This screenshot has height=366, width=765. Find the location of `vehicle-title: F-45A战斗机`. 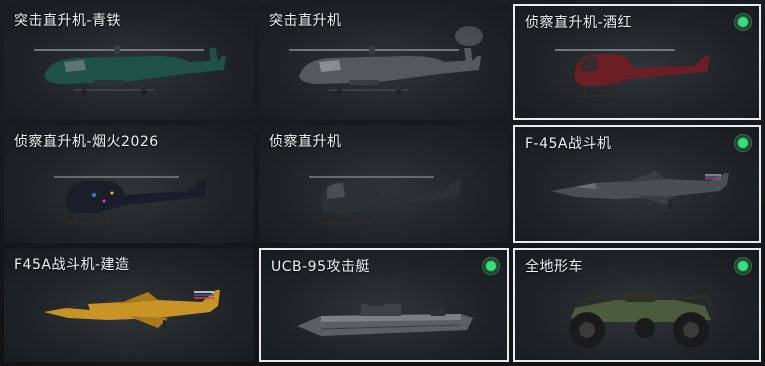

vehicle-title: F-45A战斗机 is located at coordinates (568, 144).